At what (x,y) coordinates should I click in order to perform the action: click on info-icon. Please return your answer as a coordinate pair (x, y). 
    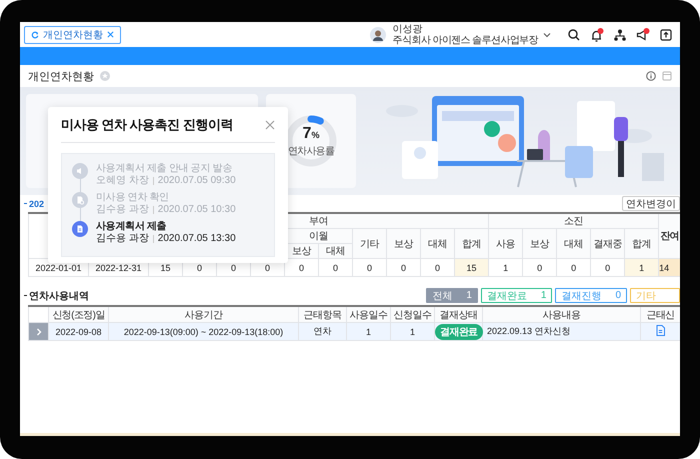
    Looking at the image, I should click on (651, 76).